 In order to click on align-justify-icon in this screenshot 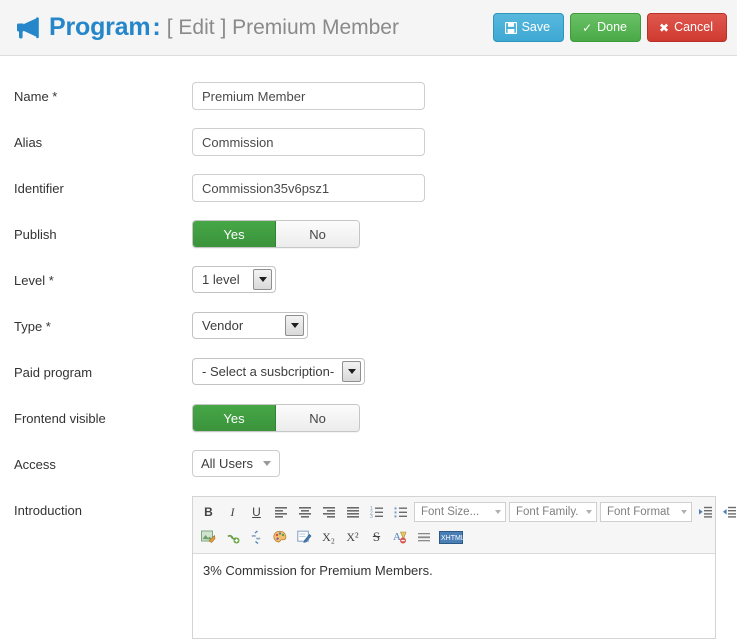, I will do `click(352, 512)`.